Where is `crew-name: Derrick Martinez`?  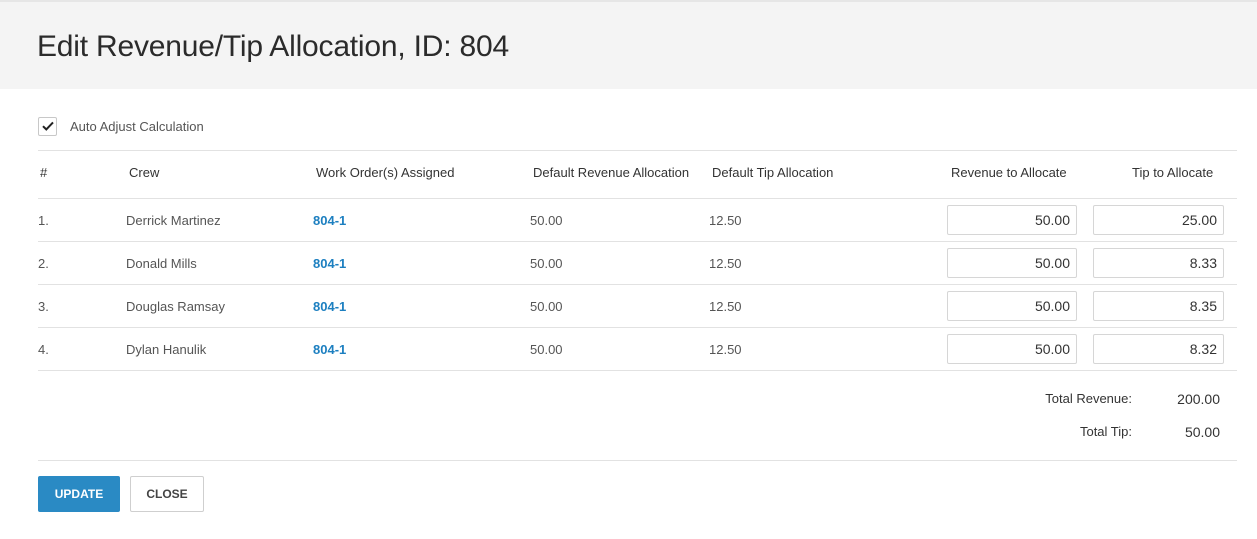
crew-name: Derrick Martinez is located at coordinates (173, 220).